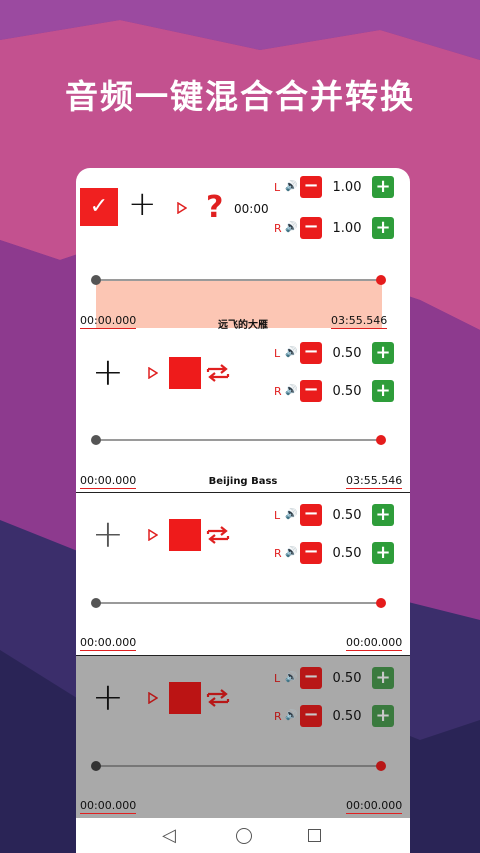 This screenshot has width=480, height=853. What do you see at coordinates (99, 207) in the screenshot?
I see `confirm-button: ✓` at bounding box center [99, 207].